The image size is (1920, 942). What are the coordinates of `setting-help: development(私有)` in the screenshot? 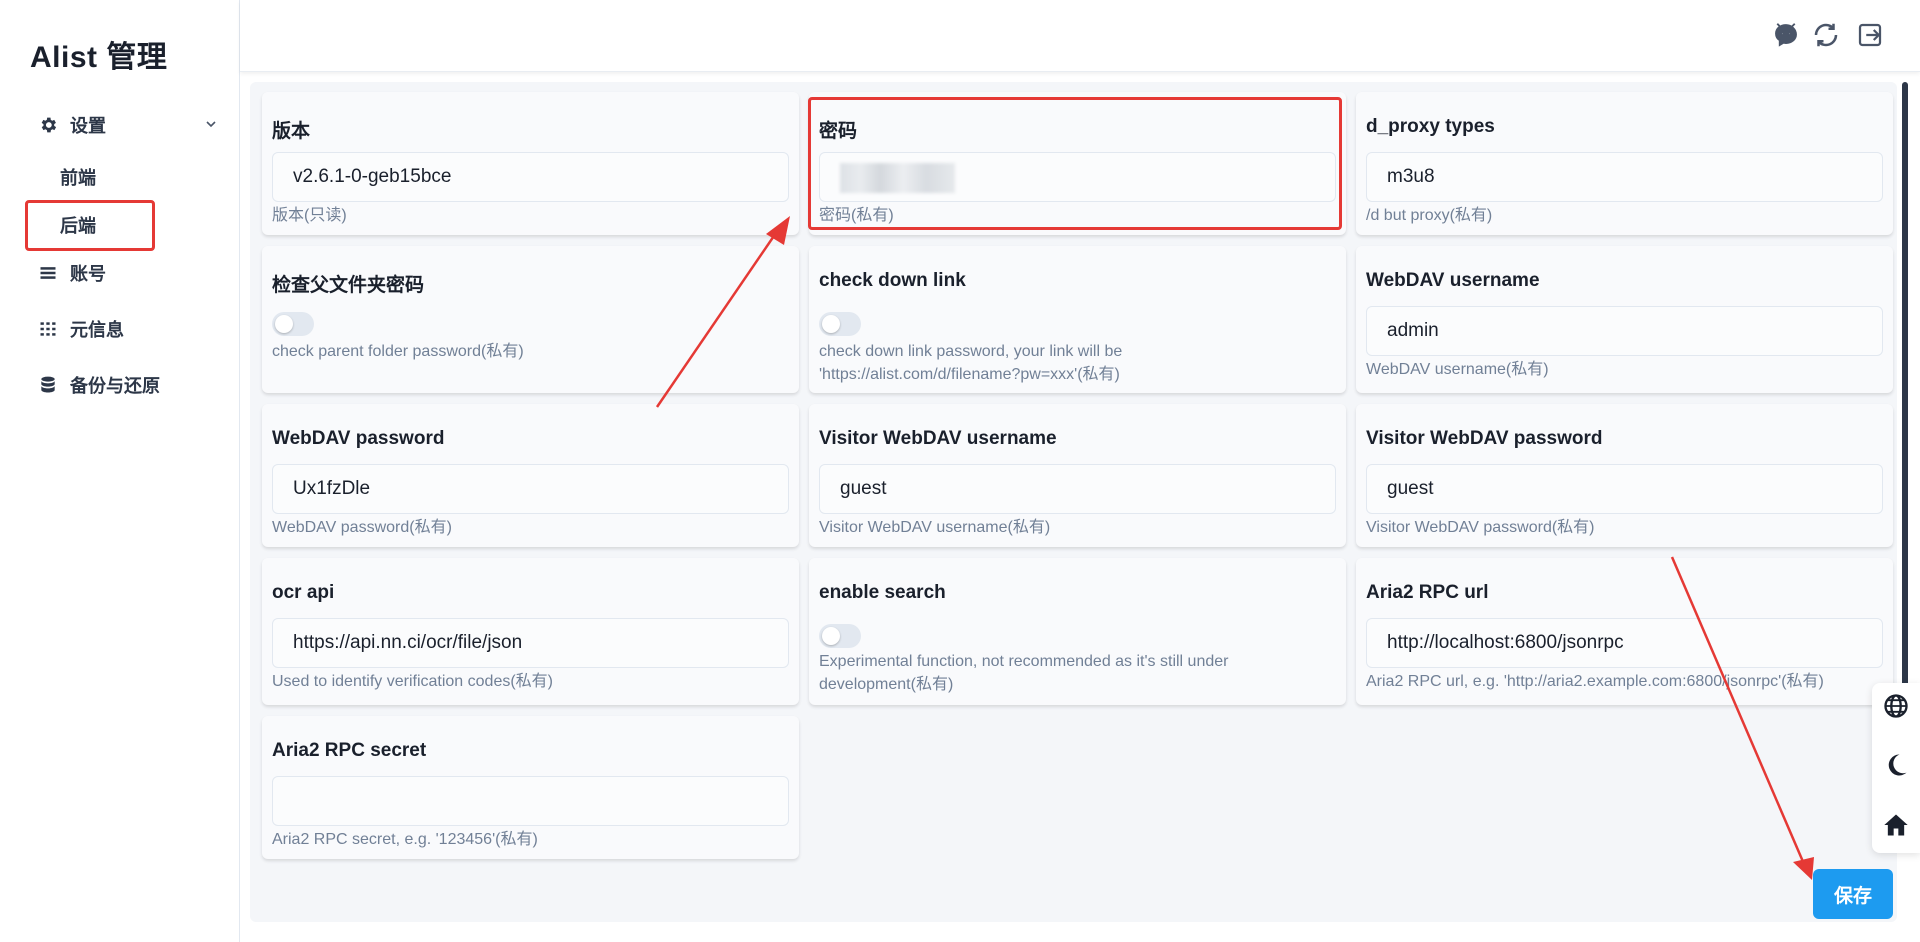 It's located at (886, 684).